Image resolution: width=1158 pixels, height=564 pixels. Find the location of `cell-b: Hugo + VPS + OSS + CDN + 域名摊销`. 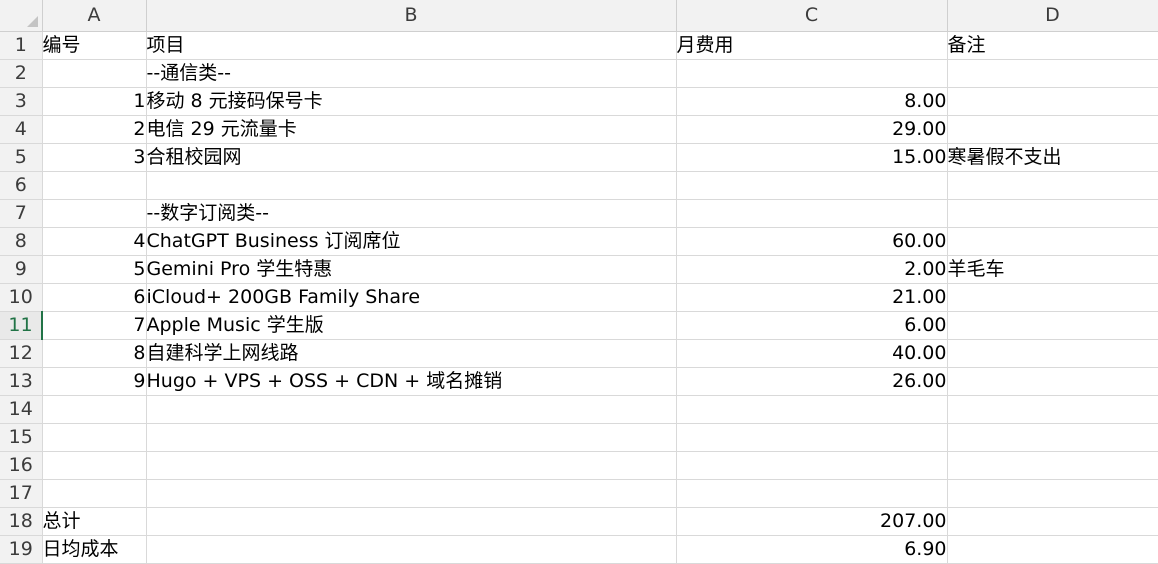

cell-b: Hugo + VPS + OSS + CDN + 域名摊销 is located at coordinates (411, 381).